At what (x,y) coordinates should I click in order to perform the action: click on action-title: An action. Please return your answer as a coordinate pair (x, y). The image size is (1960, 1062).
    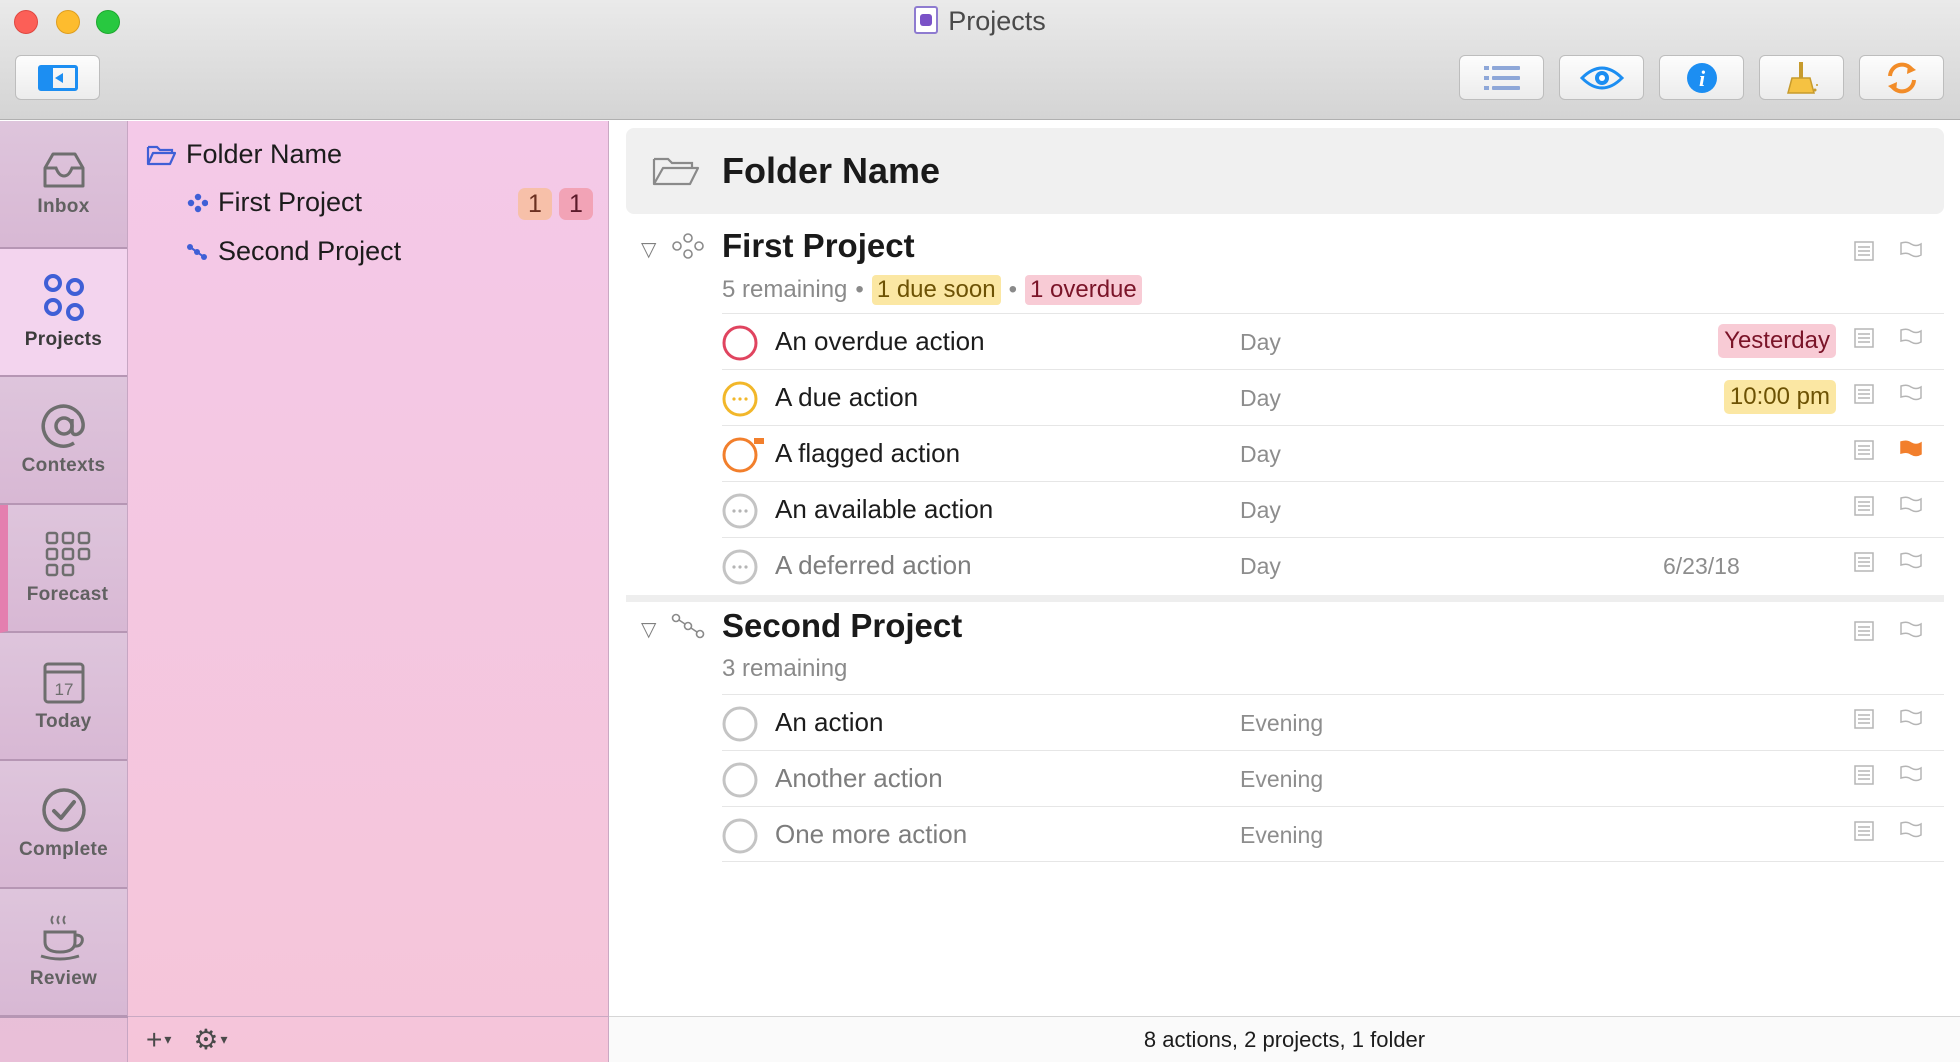
    Looking at the image, I should click on (829, 722).